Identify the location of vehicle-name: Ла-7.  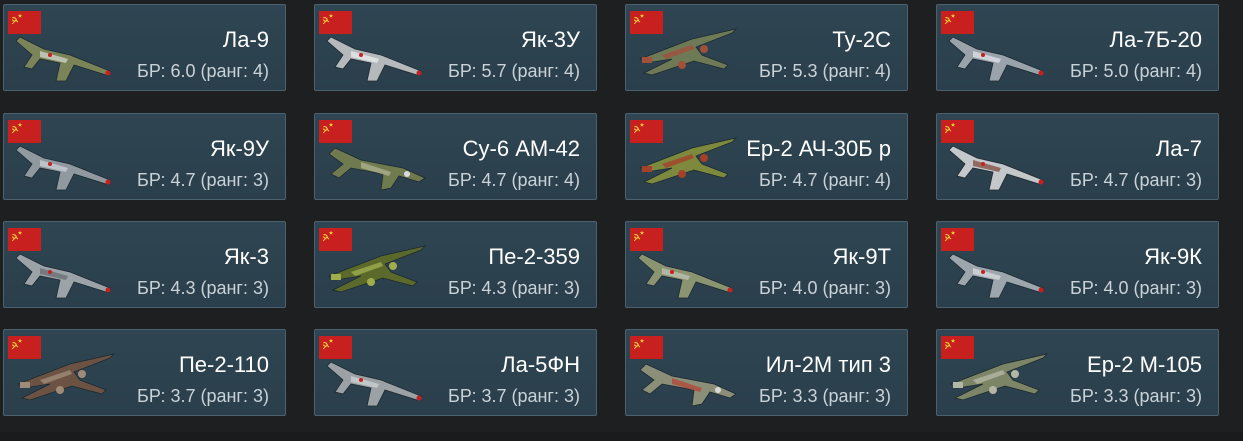
(1178, 148).